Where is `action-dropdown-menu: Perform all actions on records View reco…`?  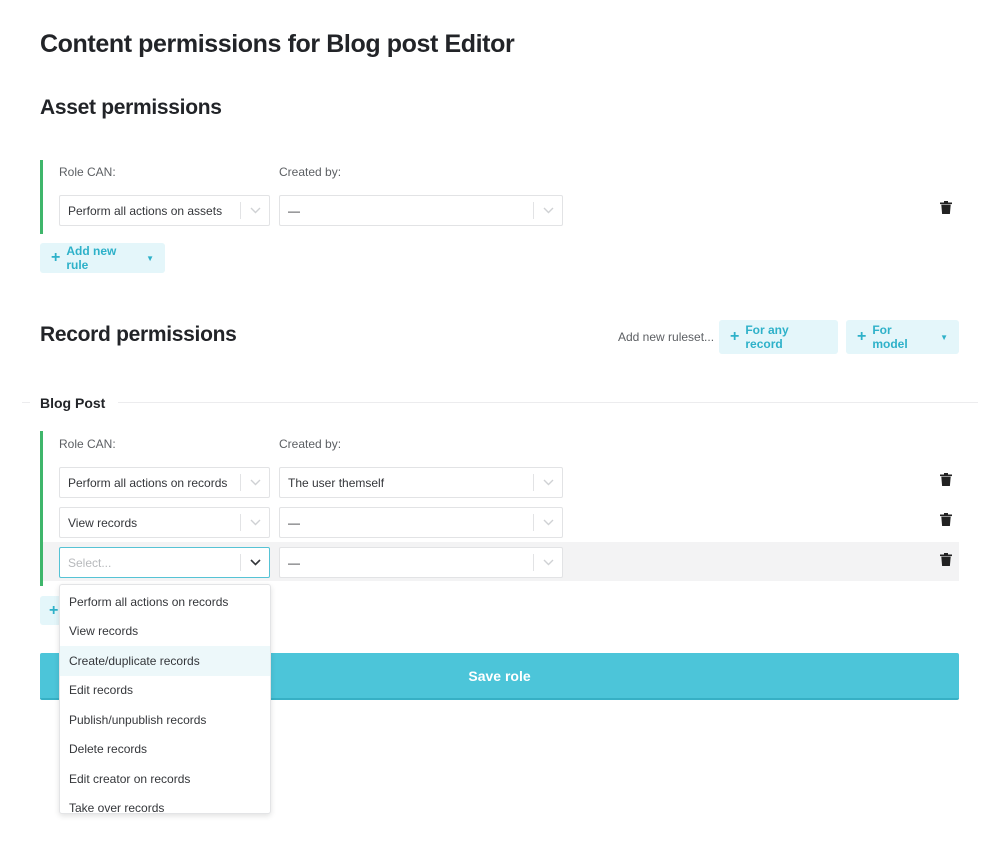 action-dropdown-menu: Perform all actions on records View reco… is located at coordinates (165, 699).